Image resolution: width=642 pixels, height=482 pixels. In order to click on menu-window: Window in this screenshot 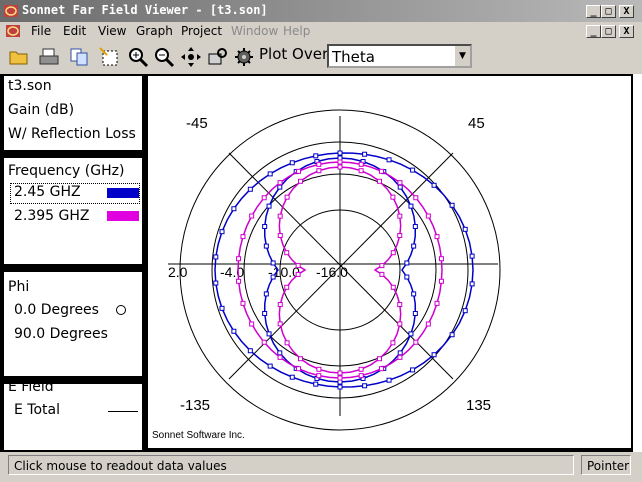, I will do `click(254, 31)`.